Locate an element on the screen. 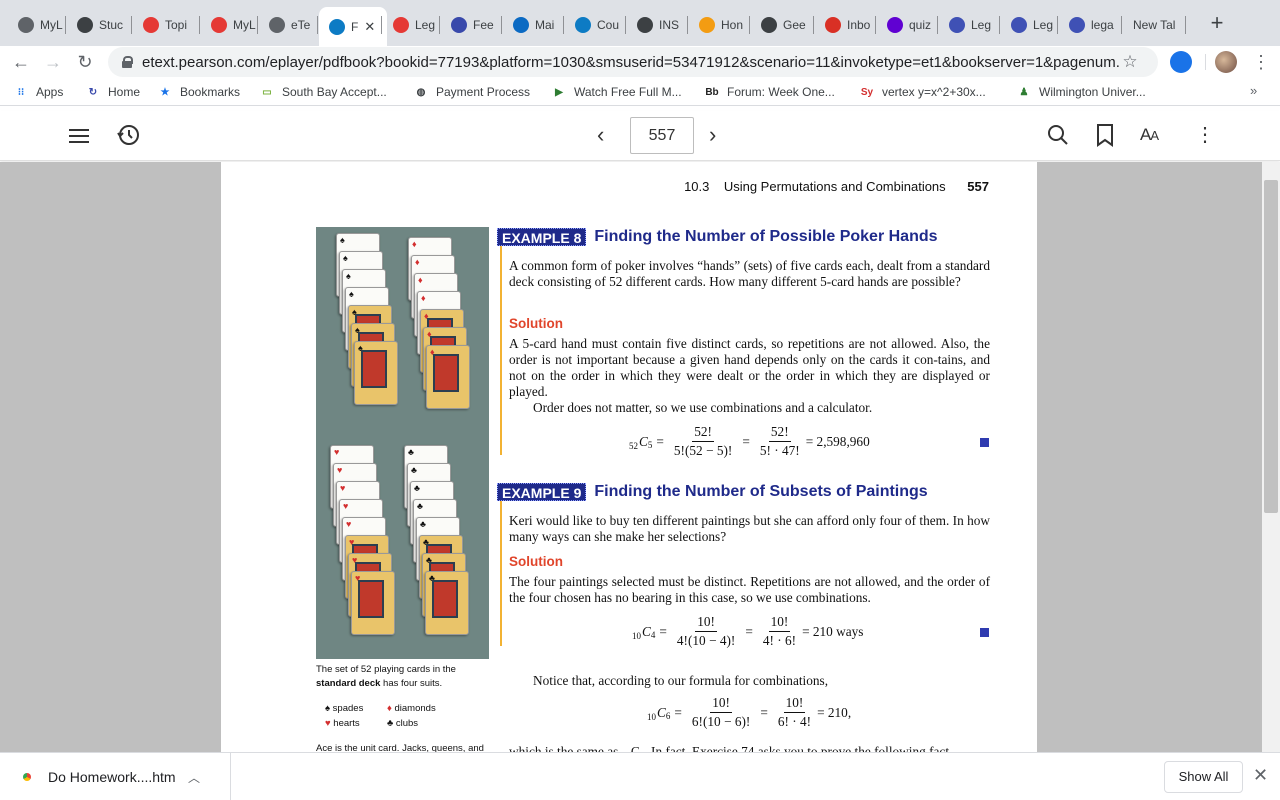  section-title: Using Permutations and Combinations is located at coordinates (834, 186).